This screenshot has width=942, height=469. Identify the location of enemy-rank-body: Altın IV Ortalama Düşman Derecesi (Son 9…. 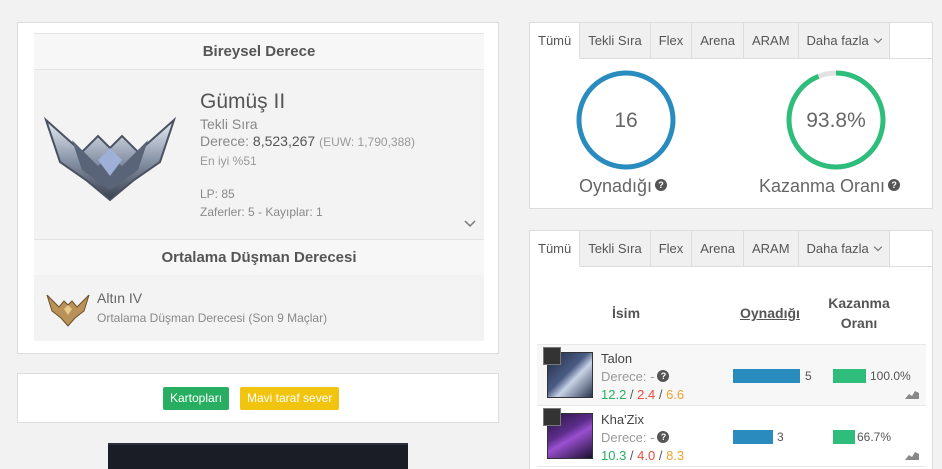
(259, 308).